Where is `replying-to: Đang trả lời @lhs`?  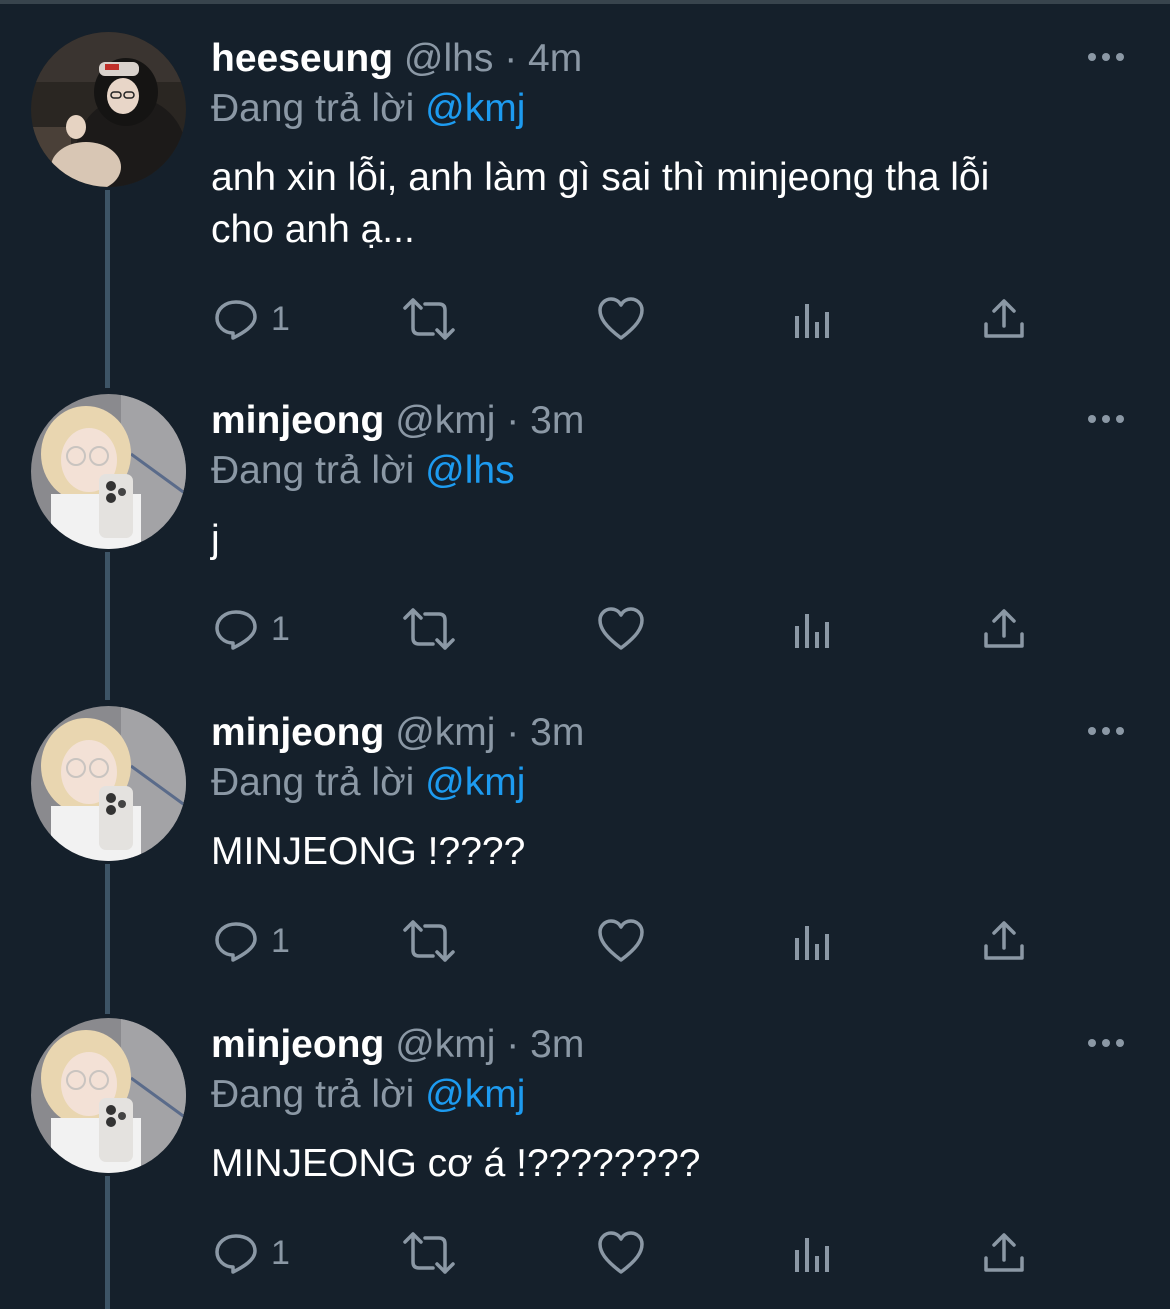 replying-to: Đang trả lời @lhs is located at coordinates (363, 471).